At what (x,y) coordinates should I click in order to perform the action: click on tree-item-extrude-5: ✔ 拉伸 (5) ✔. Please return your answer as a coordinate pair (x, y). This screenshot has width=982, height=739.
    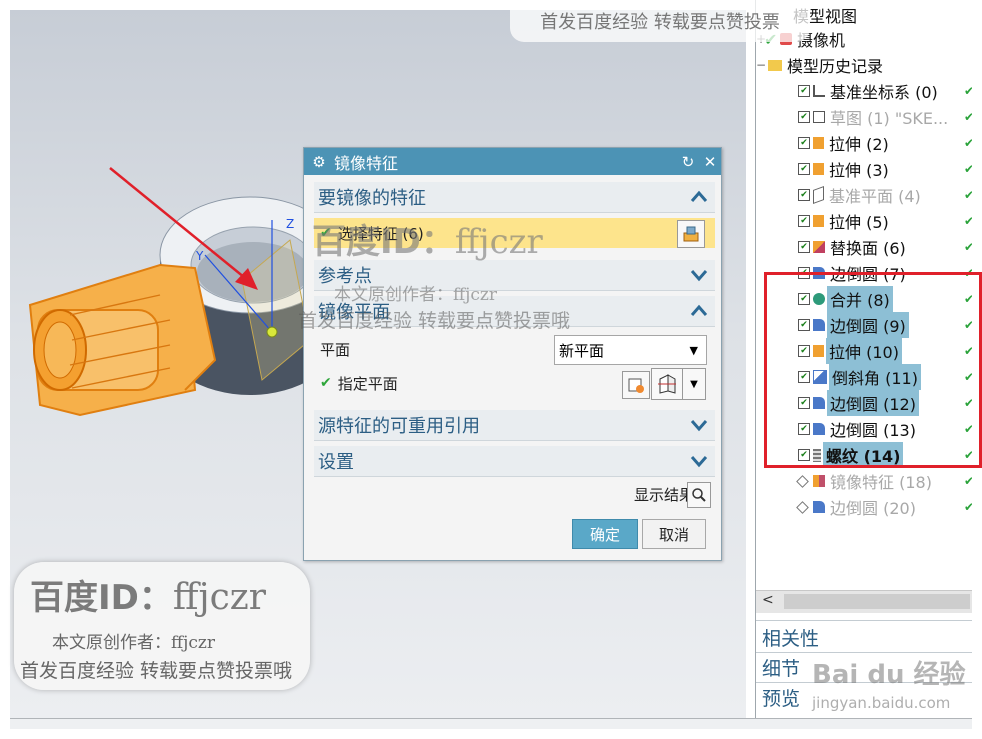
    Looking at the image, I should click on (864, 221).